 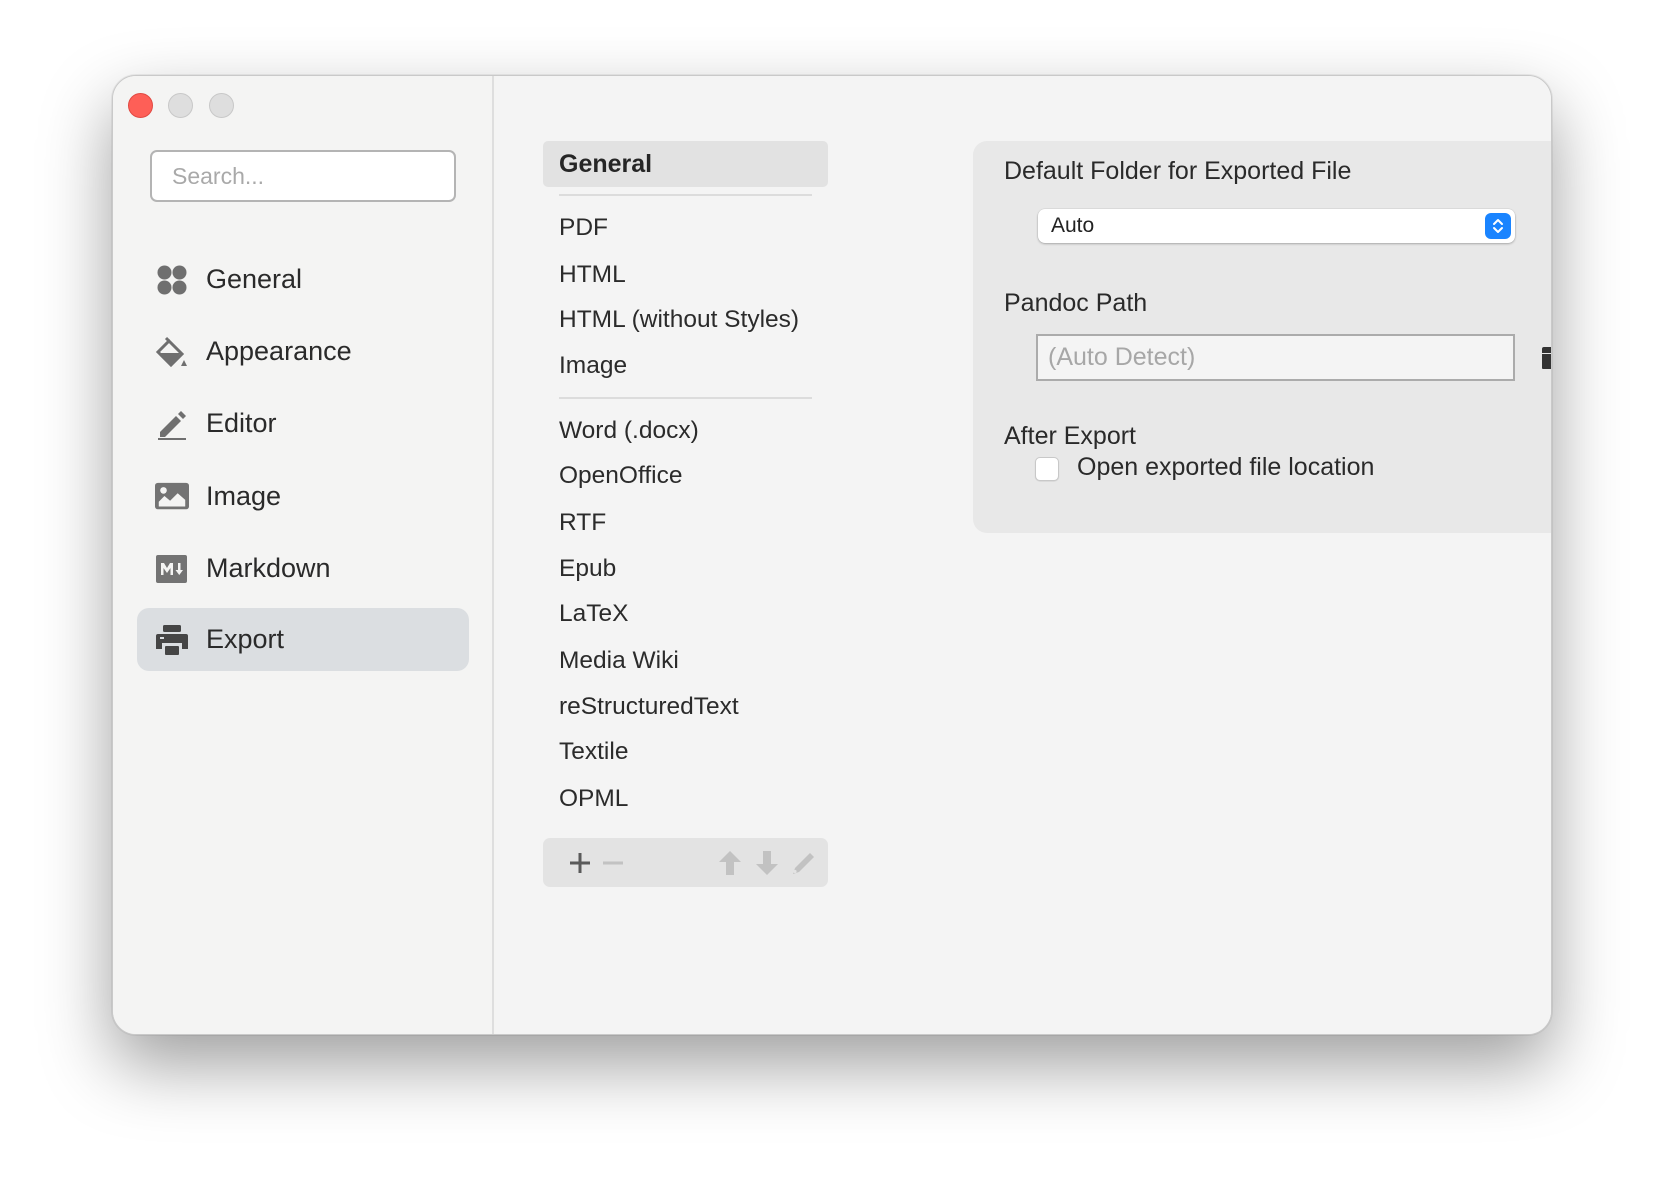 I want to click on folder-icon, so click(x=1546, y=358).